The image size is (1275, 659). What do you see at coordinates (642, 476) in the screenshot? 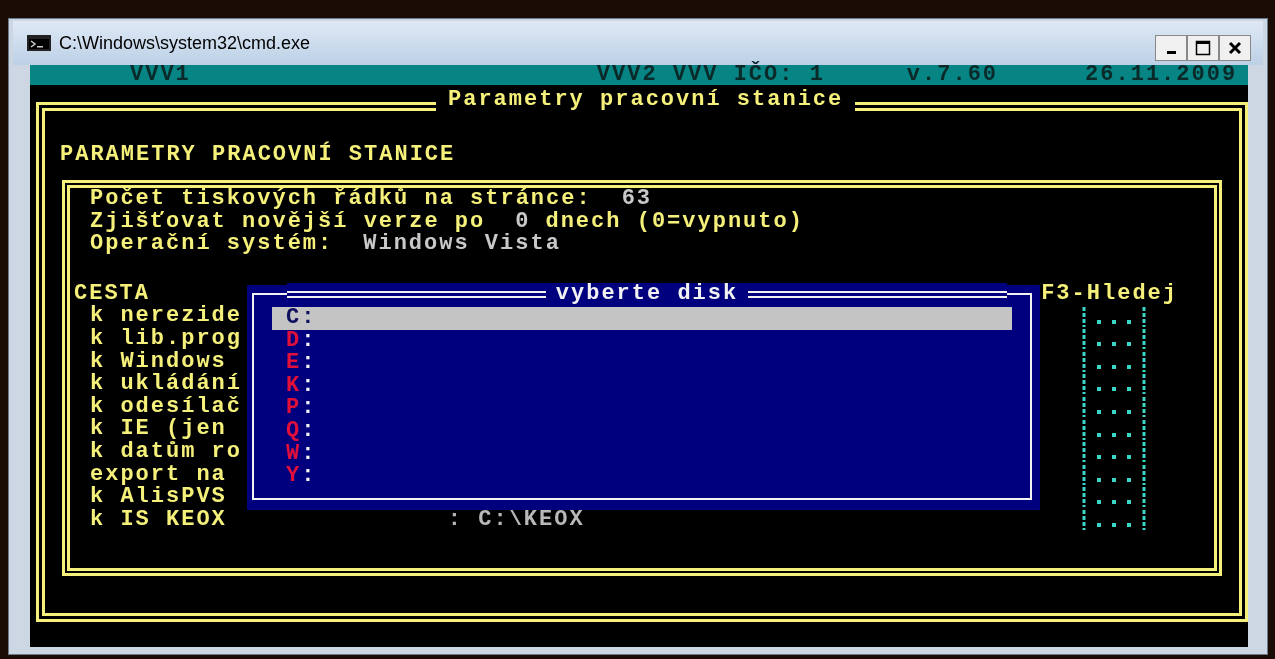
I see `drive-item: Y:` at bounding box center [642, 476].